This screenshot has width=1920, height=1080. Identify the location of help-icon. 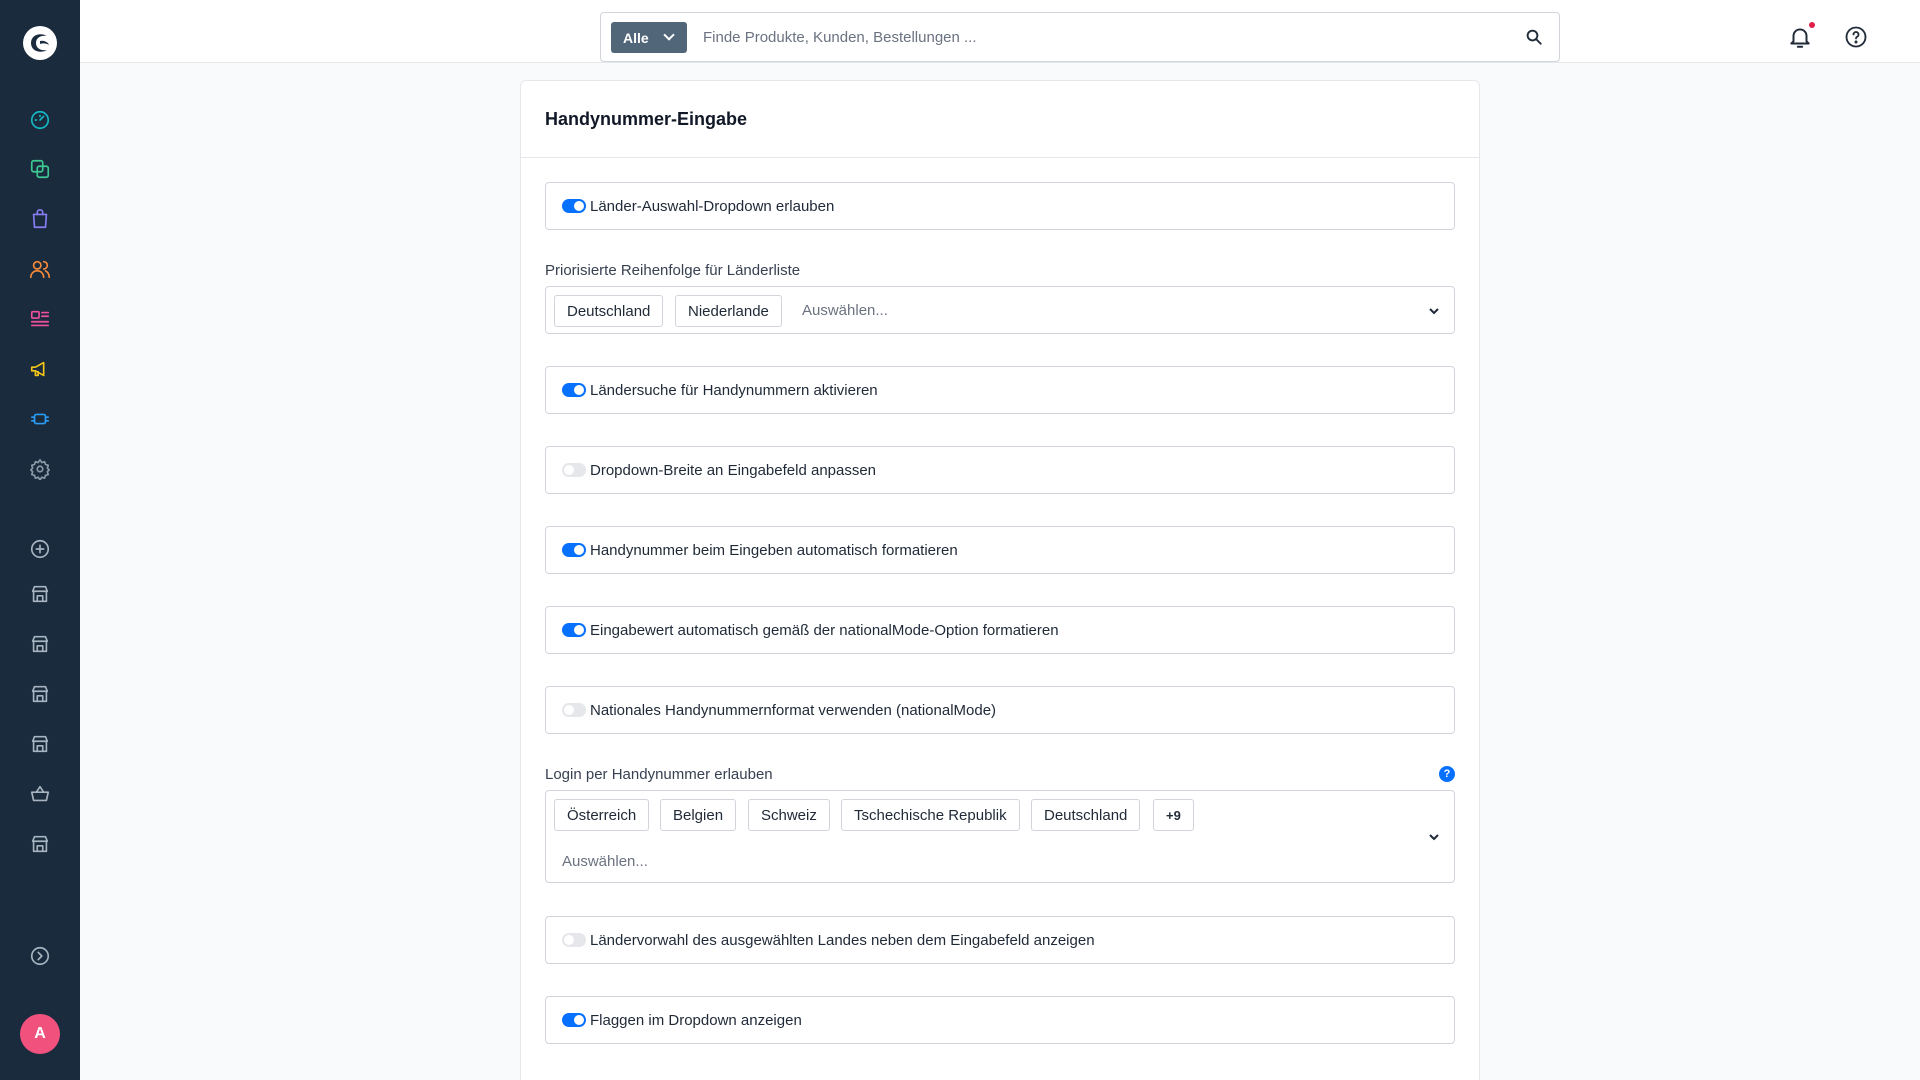
(1856, 37).